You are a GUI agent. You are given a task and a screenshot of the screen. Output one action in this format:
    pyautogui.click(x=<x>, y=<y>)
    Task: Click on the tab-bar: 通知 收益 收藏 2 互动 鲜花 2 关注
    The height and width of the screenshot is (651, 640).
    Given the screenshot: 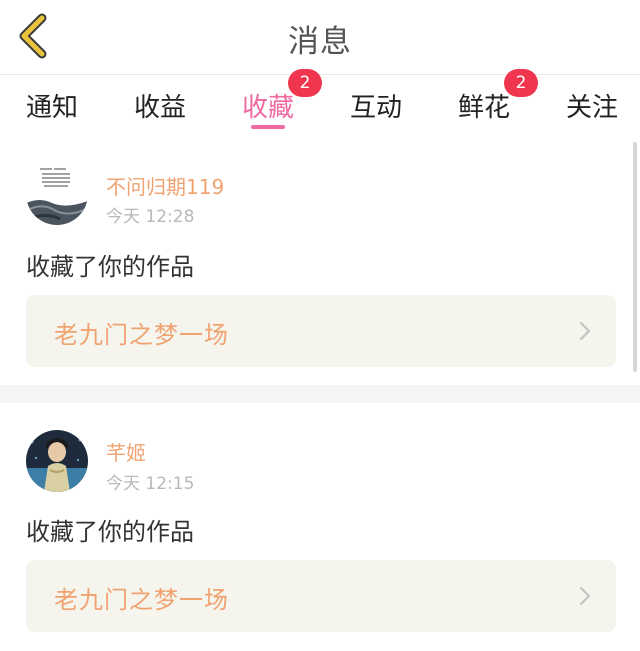 What is the action you would take?
    pyautogui.click(x=320, y=103)
    